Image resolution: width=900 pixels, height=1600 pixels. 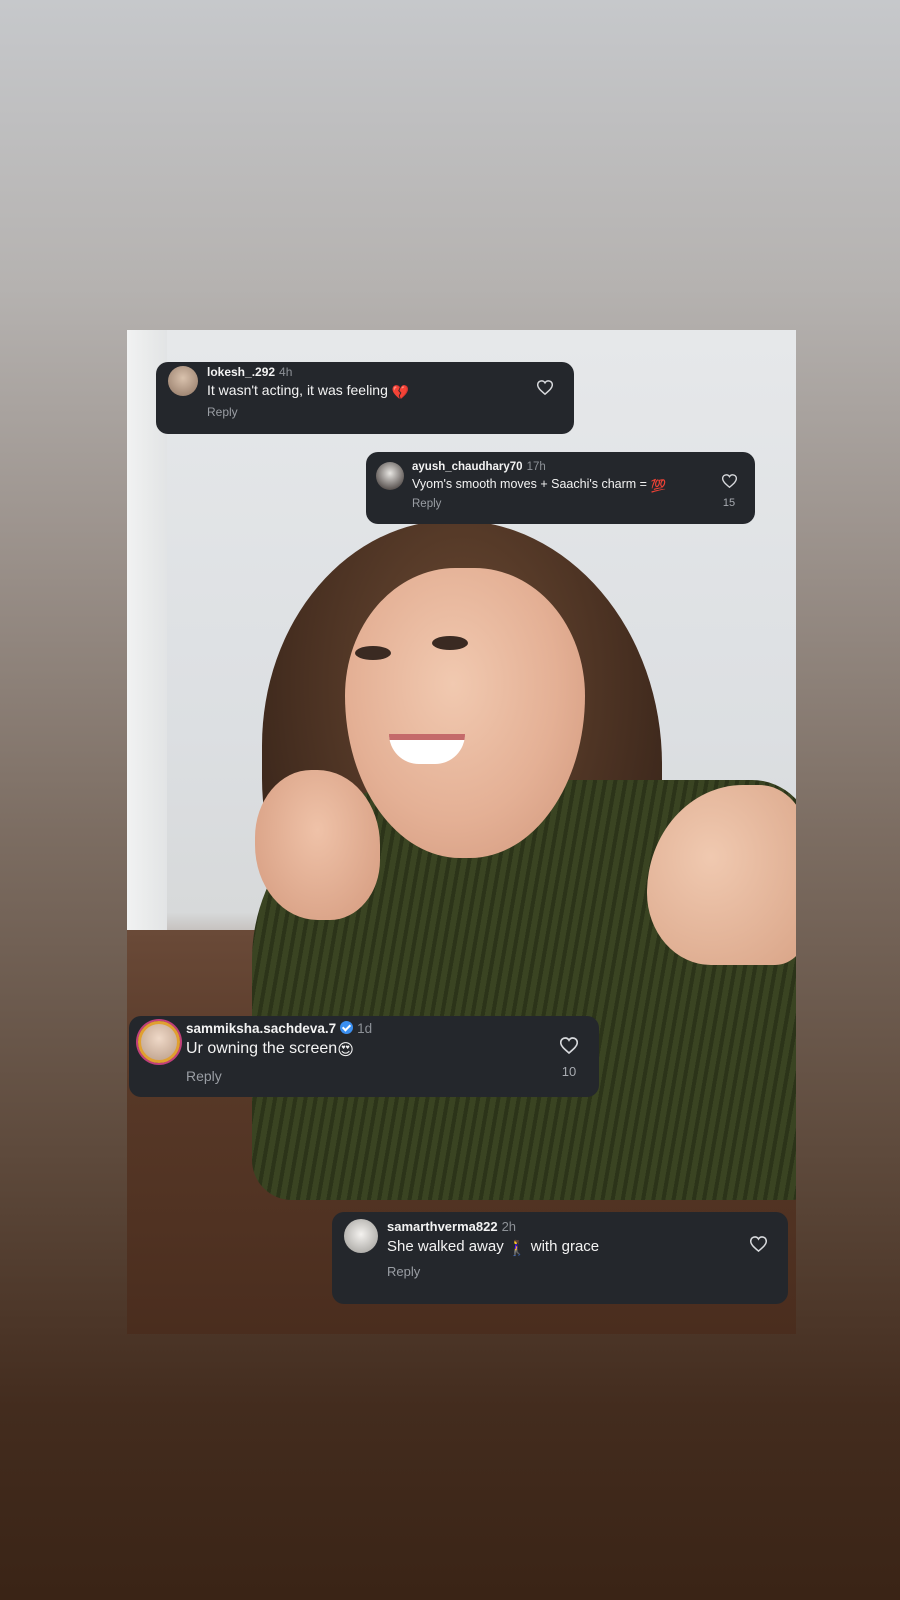 What do you see at coordinates (536, 467) in the screenshot?
I see `comment-time: 17h` at bounding box center [536, 467].